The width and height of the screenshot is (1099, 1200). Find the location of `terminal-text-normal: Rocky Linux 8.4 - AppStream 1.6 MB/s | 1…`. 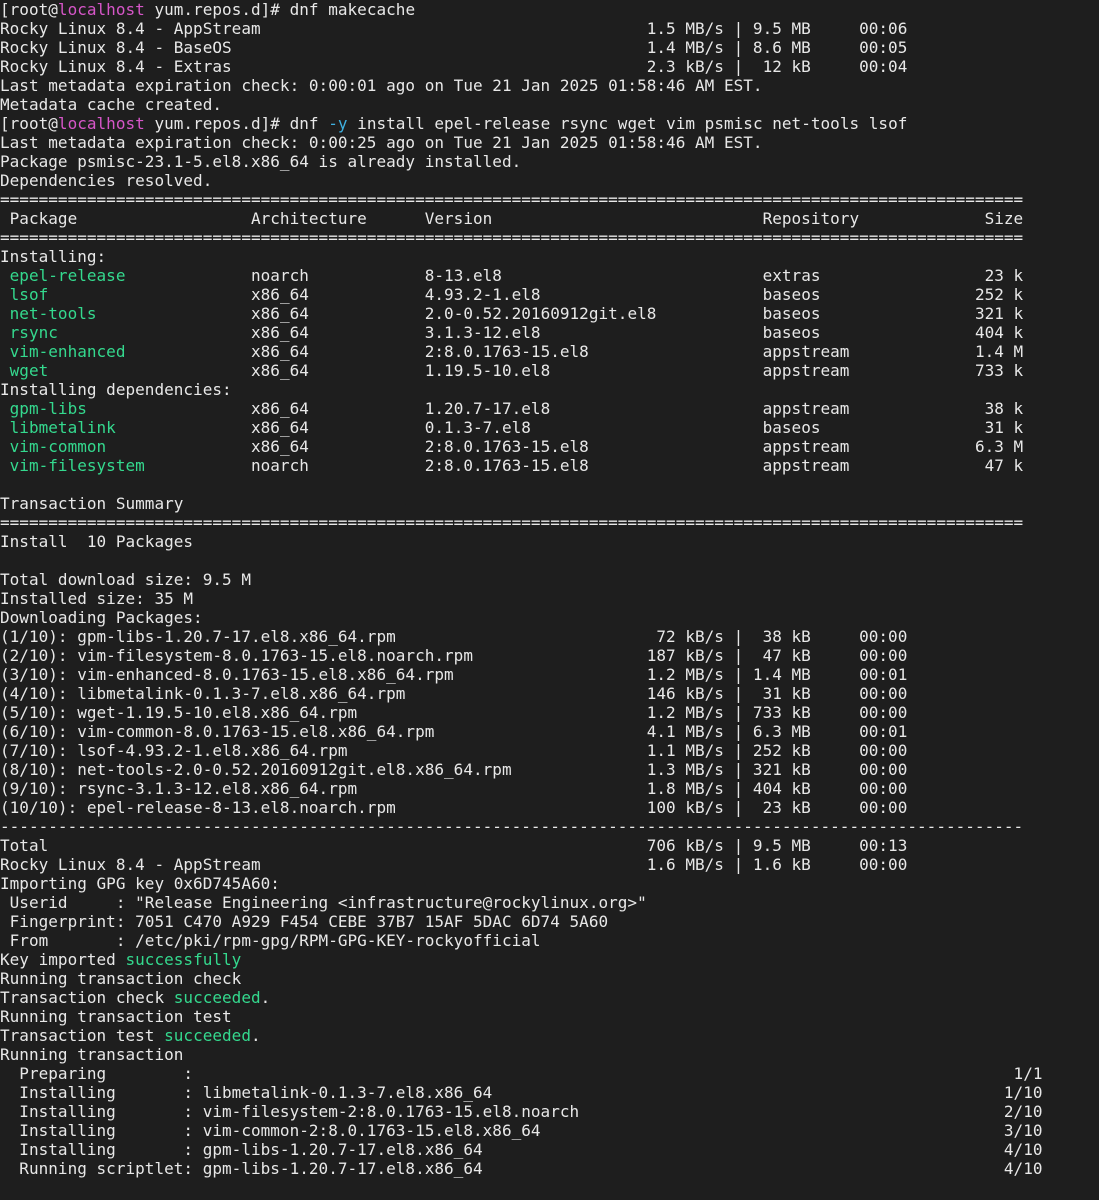

terminal-text-normal: Rocky Linux 8.4 - AppStream 1.6 MB/s | 1… is located at coordinates (454, 864).